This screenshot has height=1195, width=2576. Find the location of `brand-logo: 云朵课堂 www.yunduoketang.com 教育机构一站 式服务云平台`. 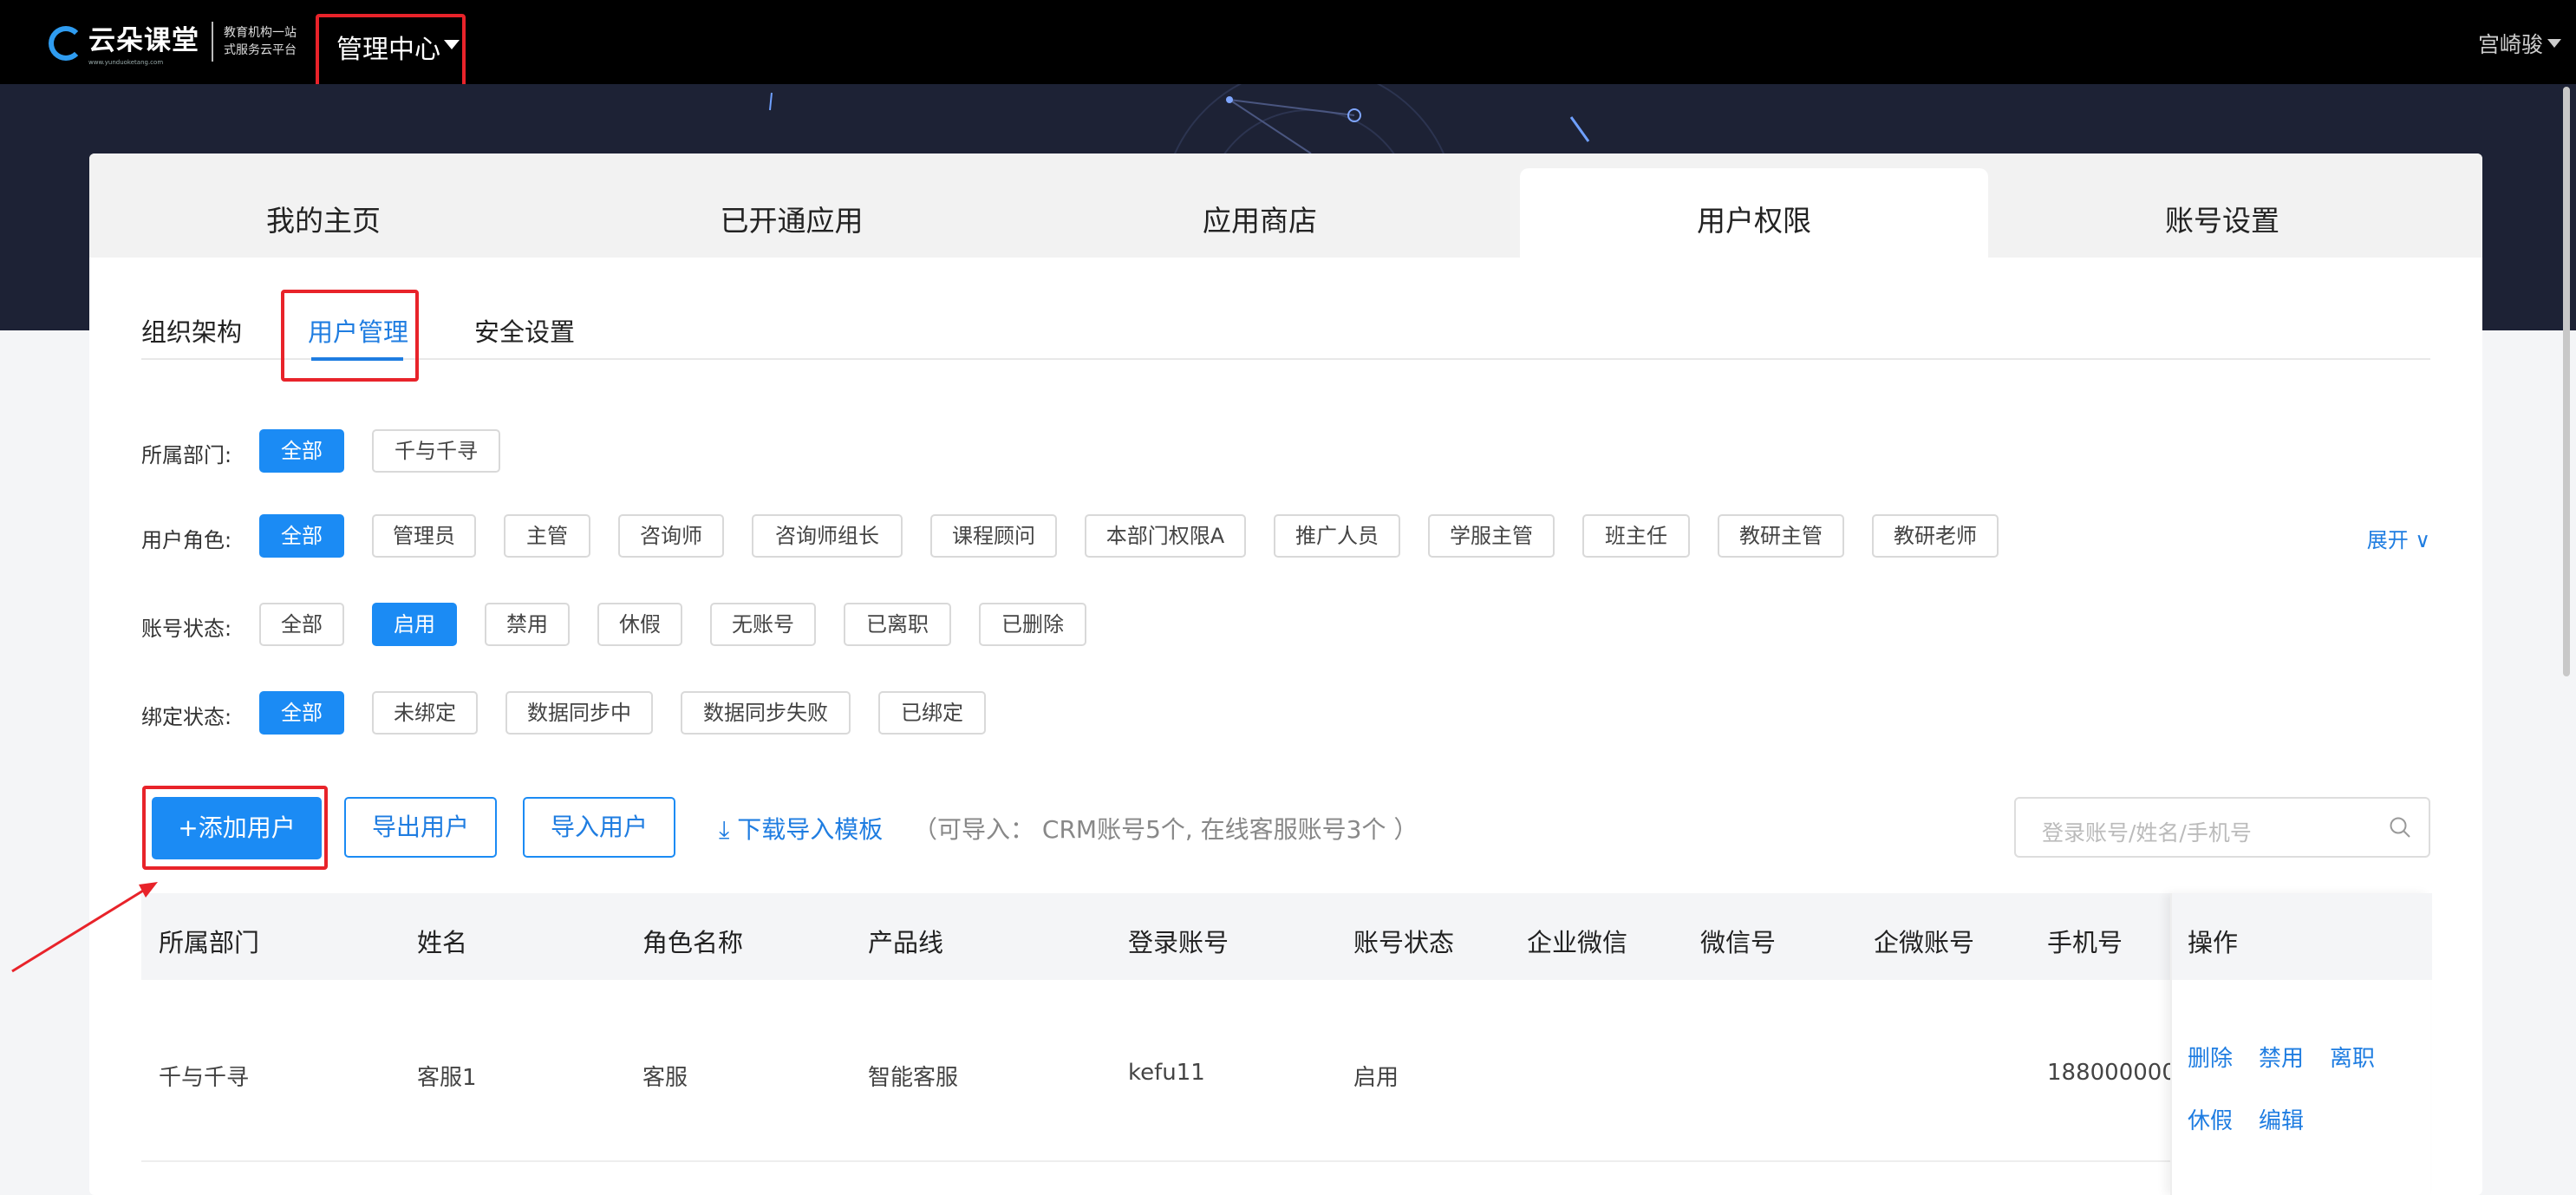

brand-logo: 云朵课堂 www.yunduoketang.com 教育机构一站 式服务云平台 is located at coordinates (173, 42).